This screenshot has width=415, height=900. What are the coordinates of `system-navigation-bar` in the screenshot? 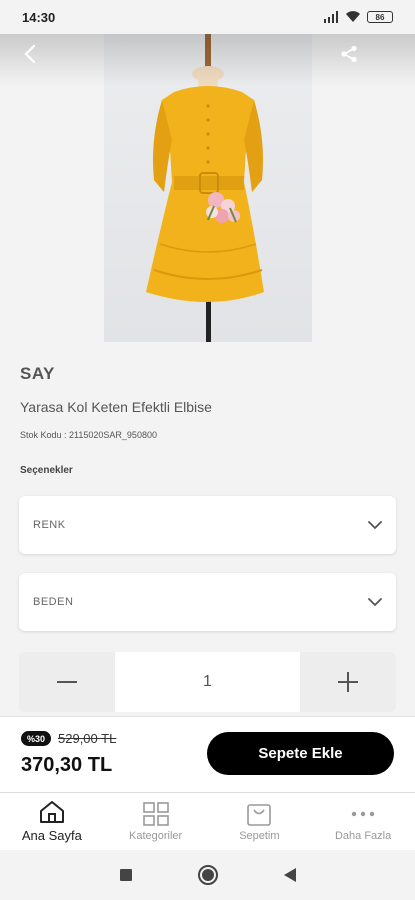 It's located at (207, 875).